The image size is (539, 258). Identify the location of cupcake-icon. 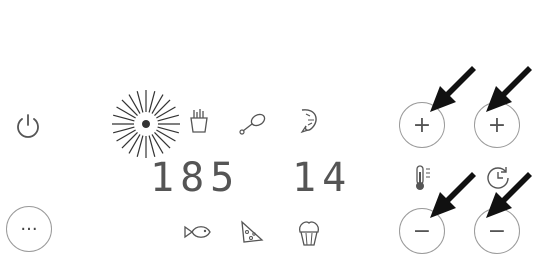
(309, 233).